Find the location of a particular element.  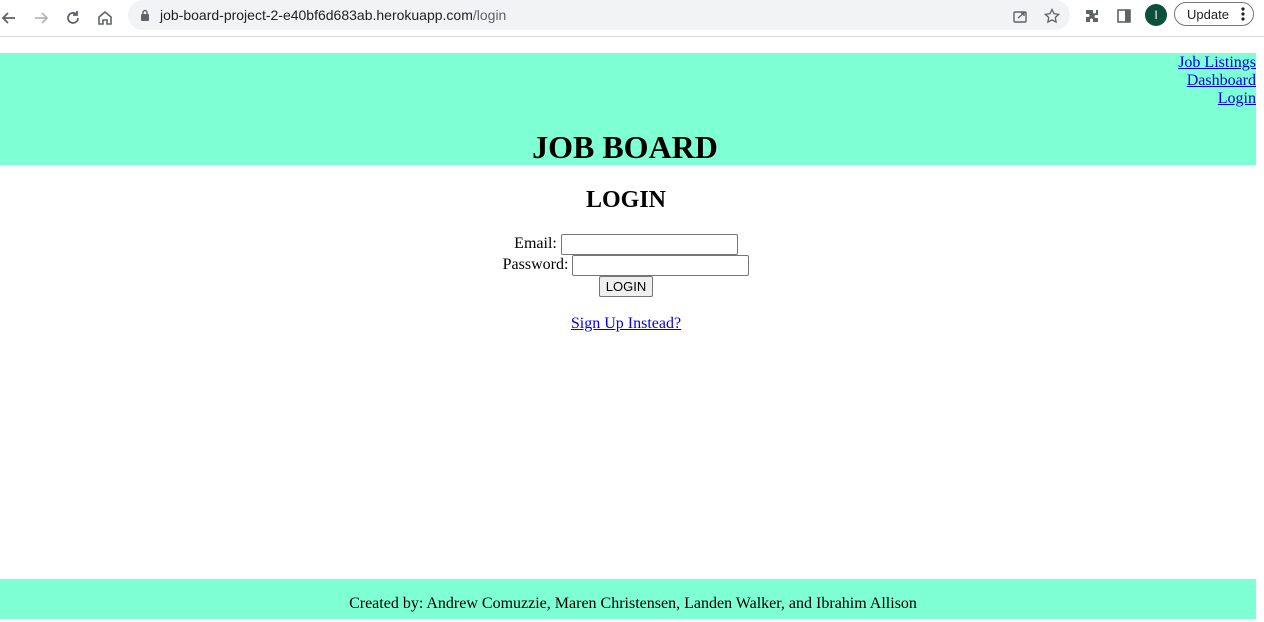

back-icon is located at coordinates (11, 18).